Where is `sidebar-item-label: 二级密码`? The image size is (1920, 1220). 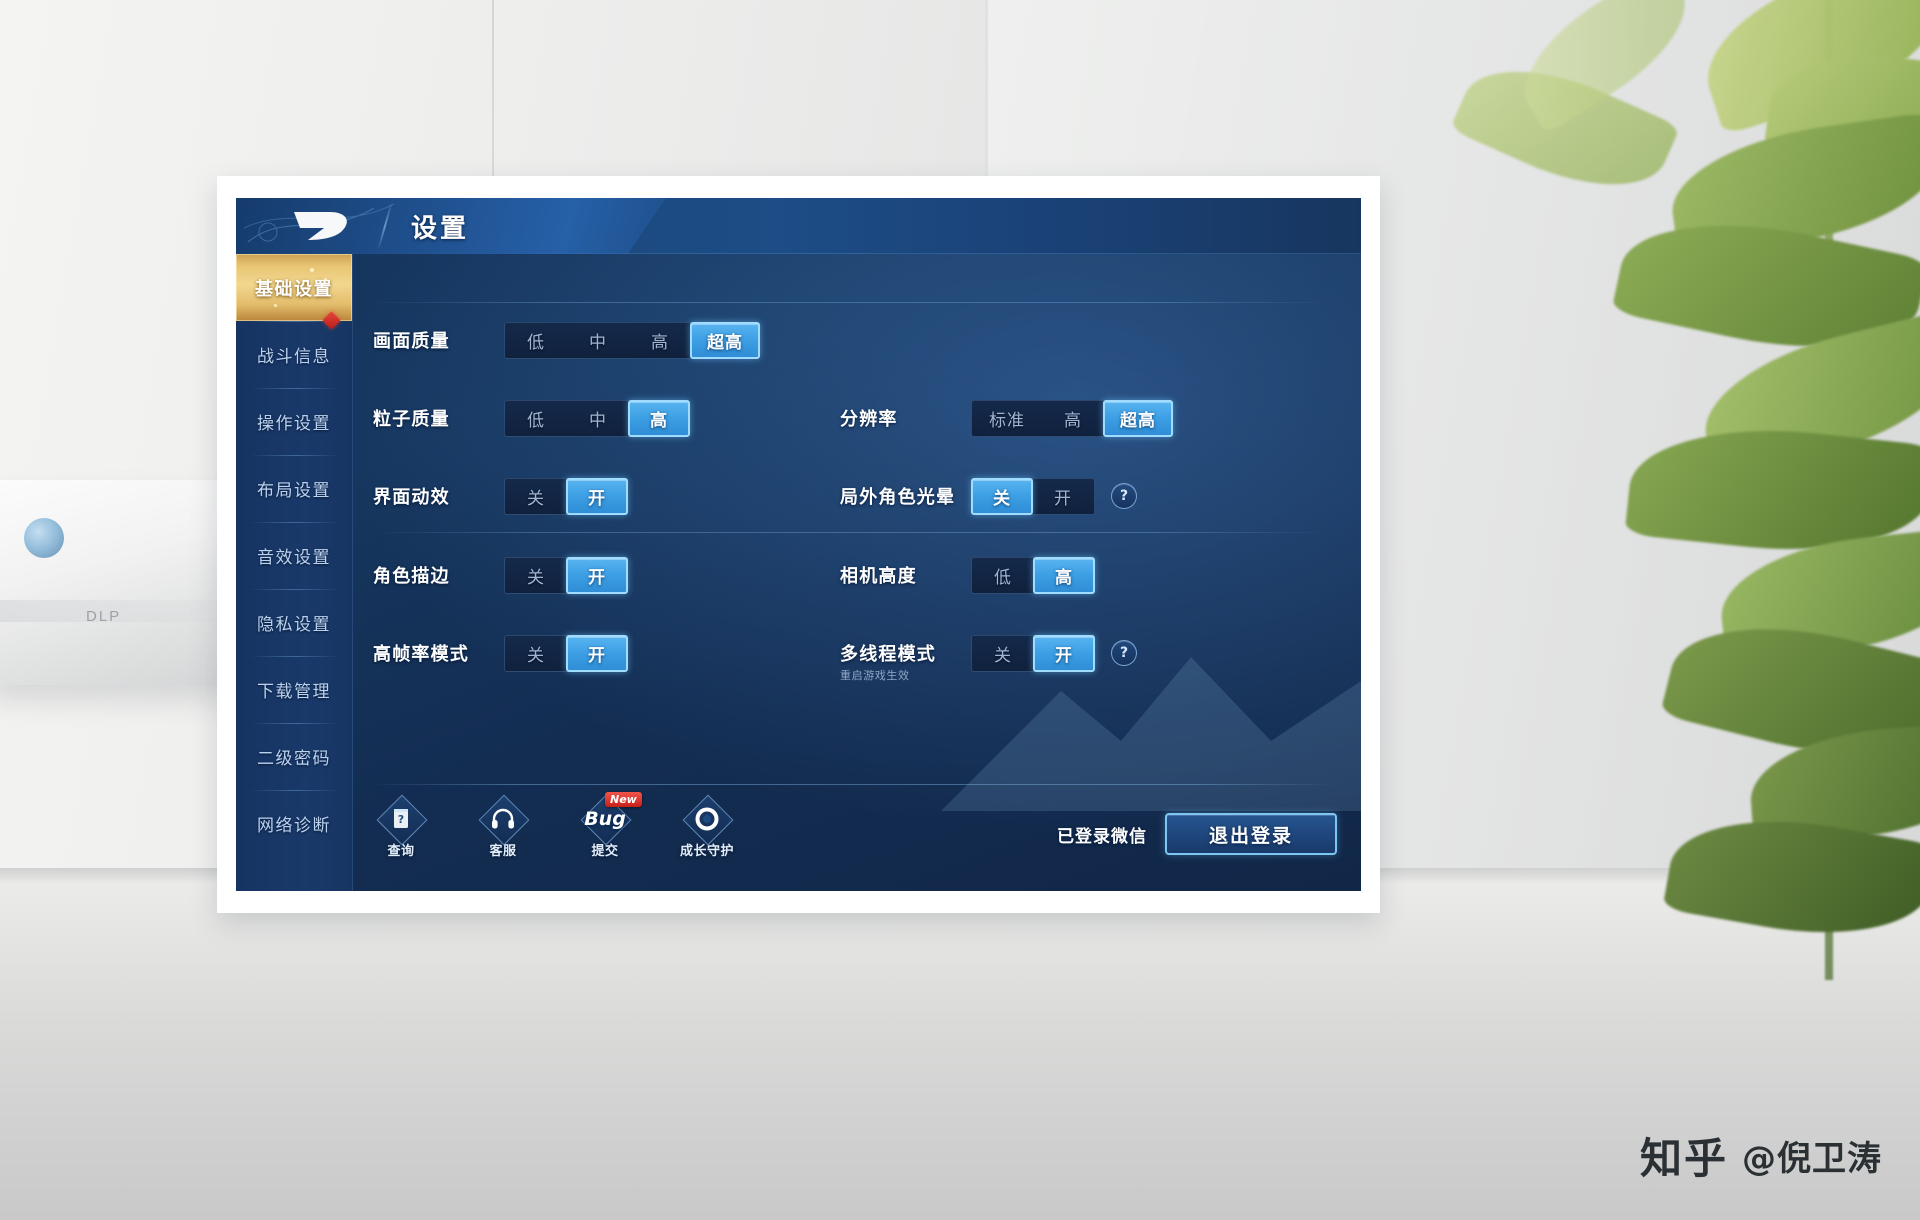 sidebar-item-label: 二级密码 is located at coordinates (294, 759).